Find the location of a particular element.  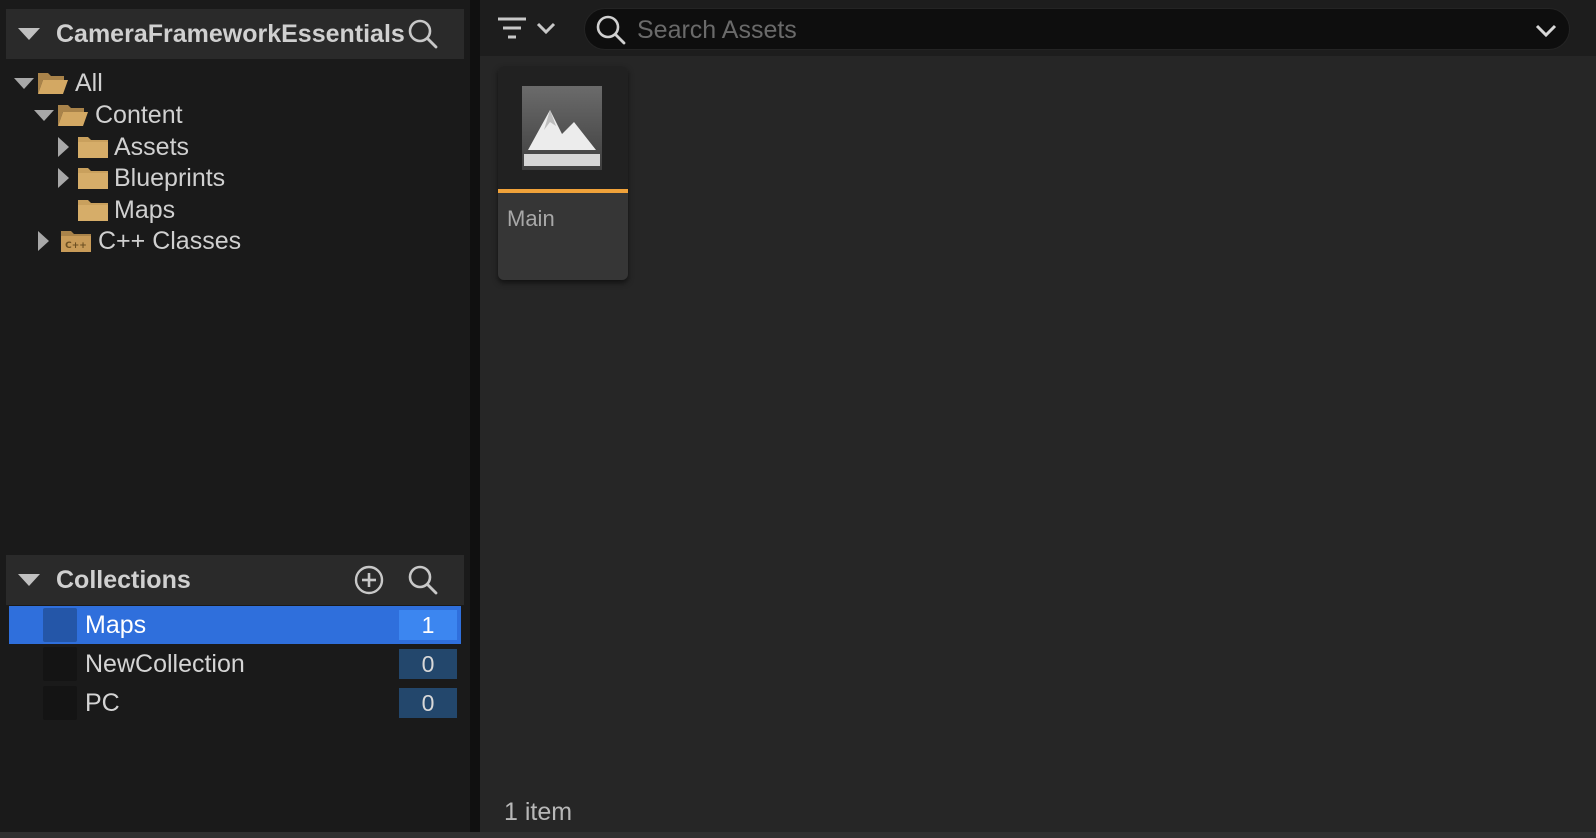

bottom-border is located at coordinates (798, 835).